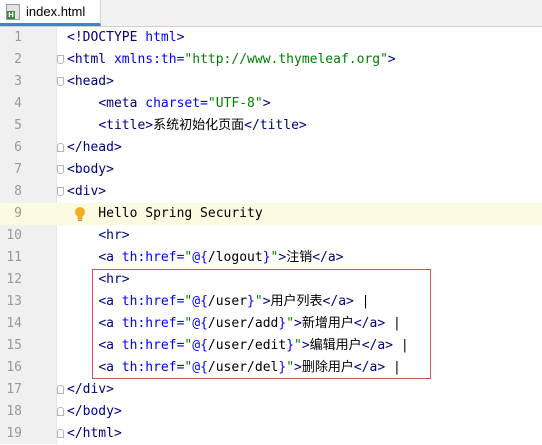 The width and height of the screenshot is (542, 445). What do you see at coordinates (164, 214) in the screenshot?
I see `code-text: Hello Spring Security` at bounding box center [164, 214].